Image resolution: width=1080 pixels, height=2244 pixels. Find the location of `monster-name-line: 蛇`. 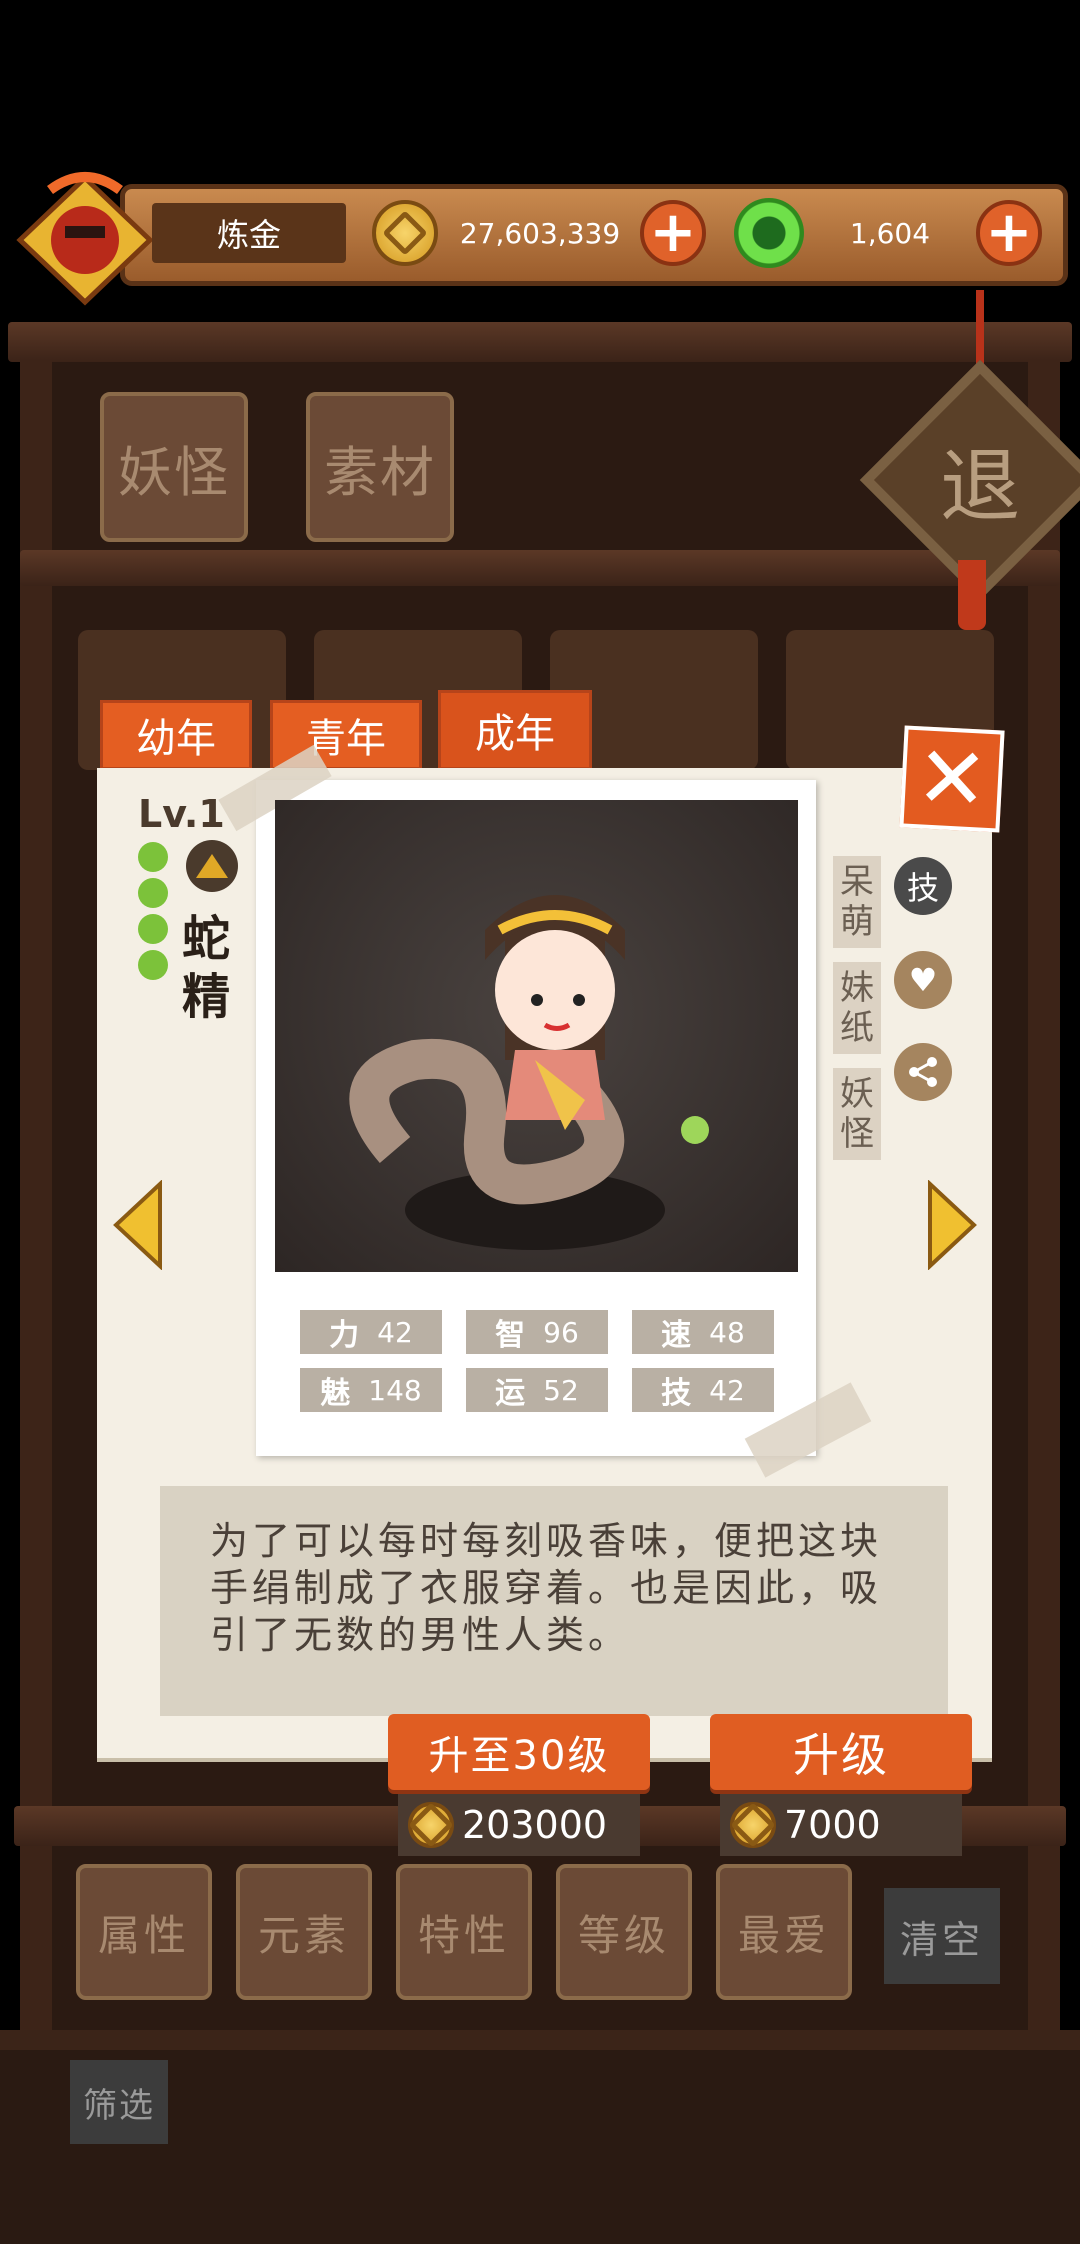

monster-name-line: 蛇 is located at coordinates (206, 939).